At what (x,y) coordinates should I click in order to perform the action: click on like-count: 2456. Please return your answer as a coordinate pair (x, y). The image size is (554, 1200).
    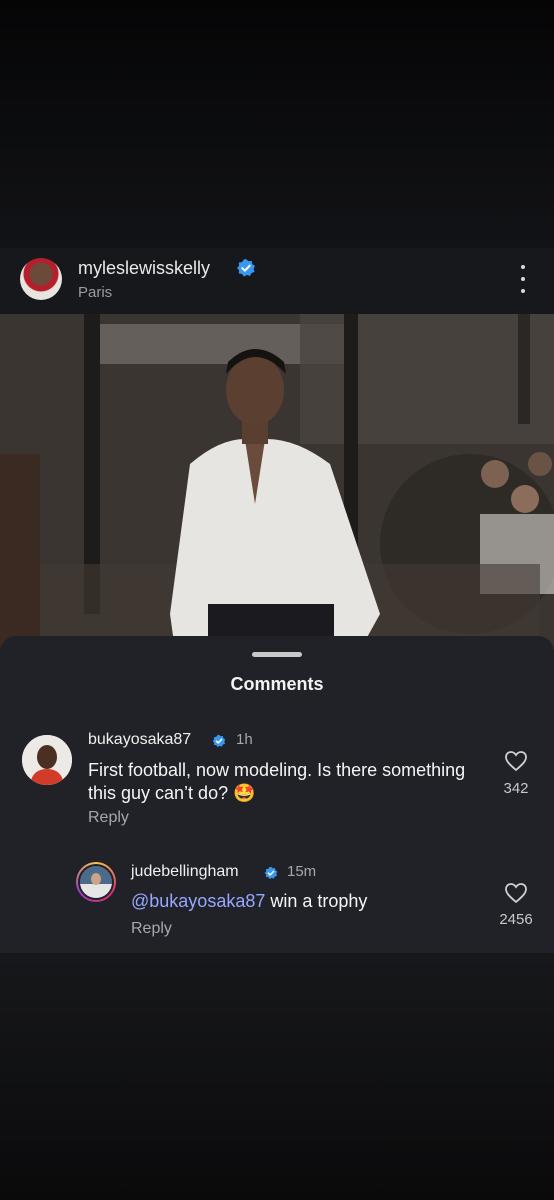
    Looking at the image, I should click on (516, 919).